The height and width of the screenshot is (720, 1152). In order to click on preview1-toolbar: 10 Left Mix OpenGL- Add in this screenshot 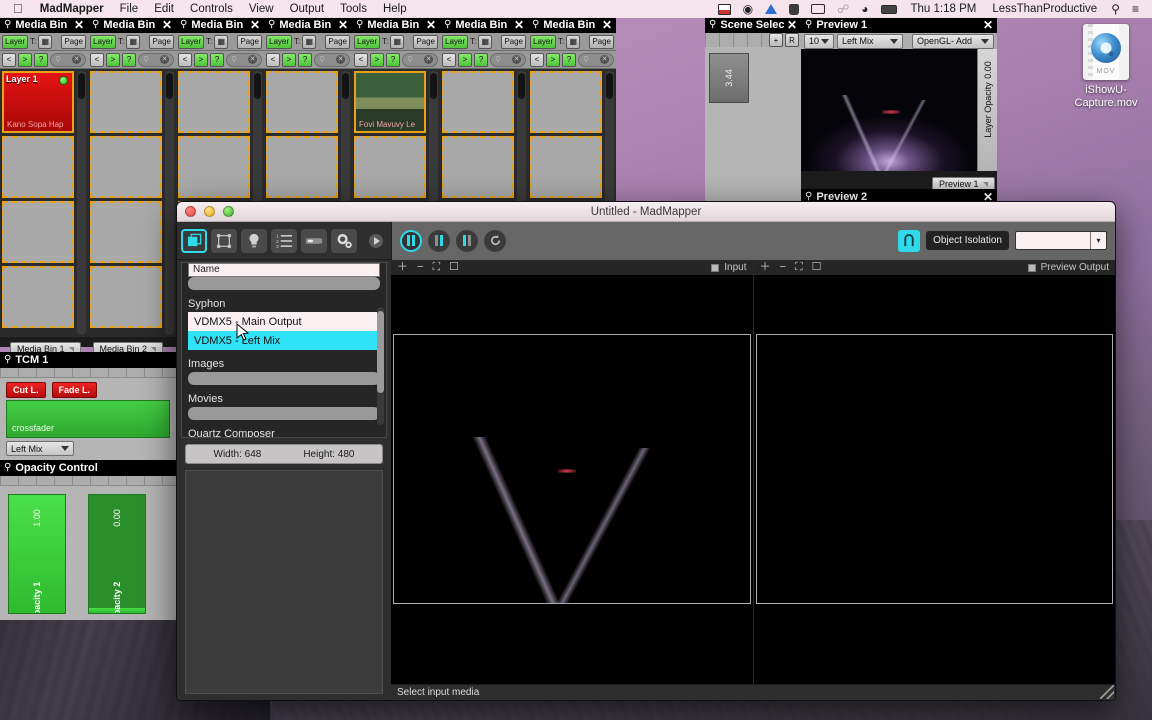, I will do `click(899, 41)`.